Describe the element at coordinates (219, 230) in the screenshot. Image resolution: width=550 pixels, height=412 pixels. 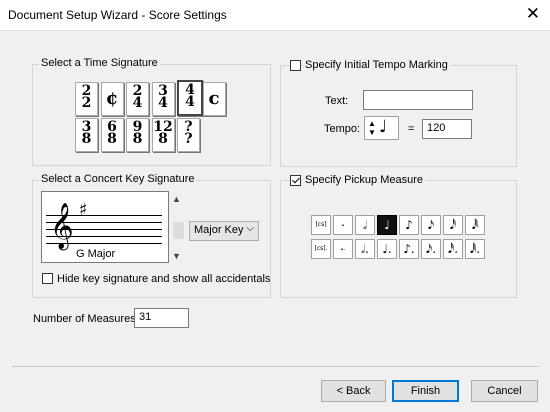
I see `key-mode-value: Major Key` at that location.